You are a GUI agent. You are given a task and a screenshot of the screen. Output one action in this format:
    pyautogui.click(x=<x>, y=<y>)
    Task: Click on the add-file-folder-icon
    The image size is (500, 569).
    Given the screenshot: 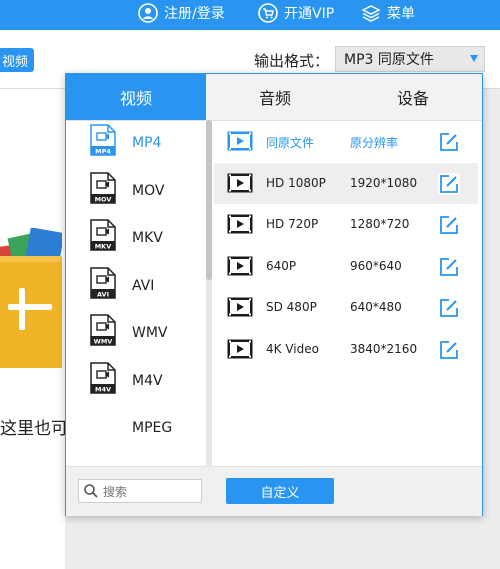 What is the action you would take?
    pyautogui.click(x=31, y=298)
    